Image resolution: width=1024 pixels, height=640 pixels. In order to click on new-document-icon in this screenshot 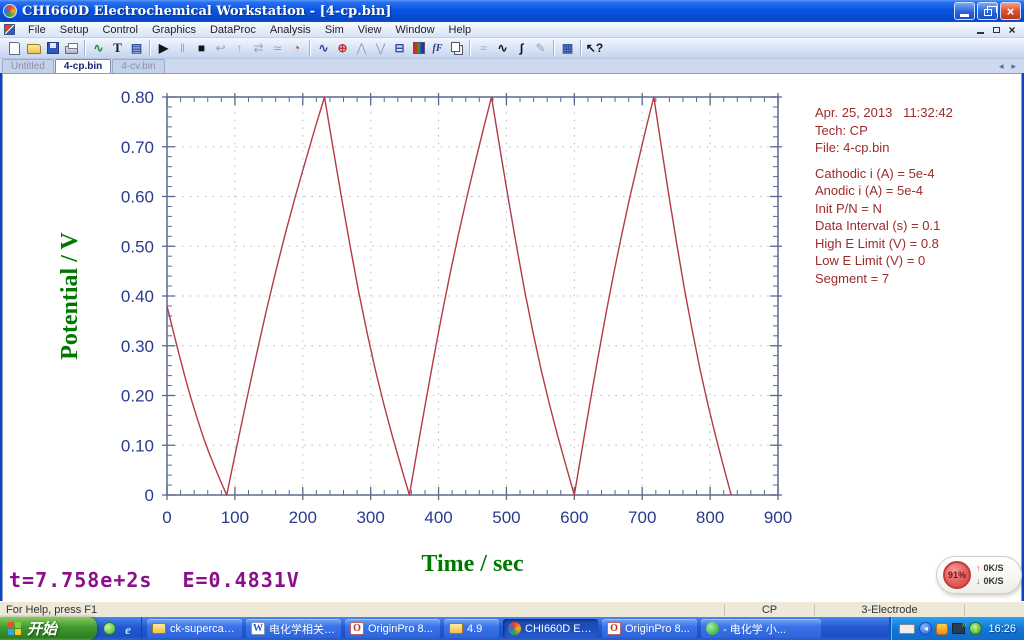, I will do `click(14, 48)`.